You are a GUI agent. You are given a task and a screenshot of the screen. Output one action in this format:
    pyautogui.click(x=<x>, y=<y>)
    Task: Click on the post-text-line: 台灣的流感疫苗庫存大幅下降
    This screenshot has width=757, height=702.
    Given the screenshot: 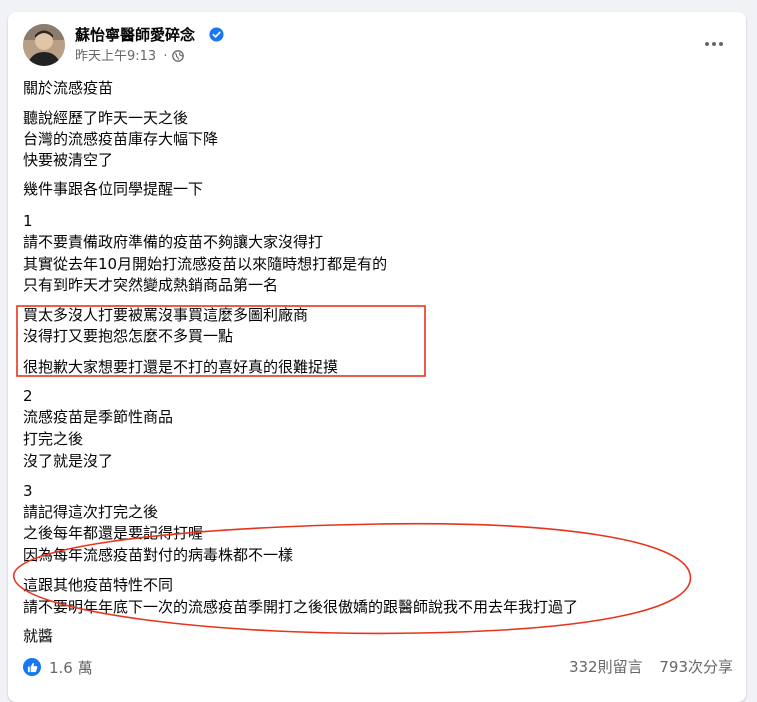 What is the action you would take?
    pyautogui.click(x=121, y=139)
    